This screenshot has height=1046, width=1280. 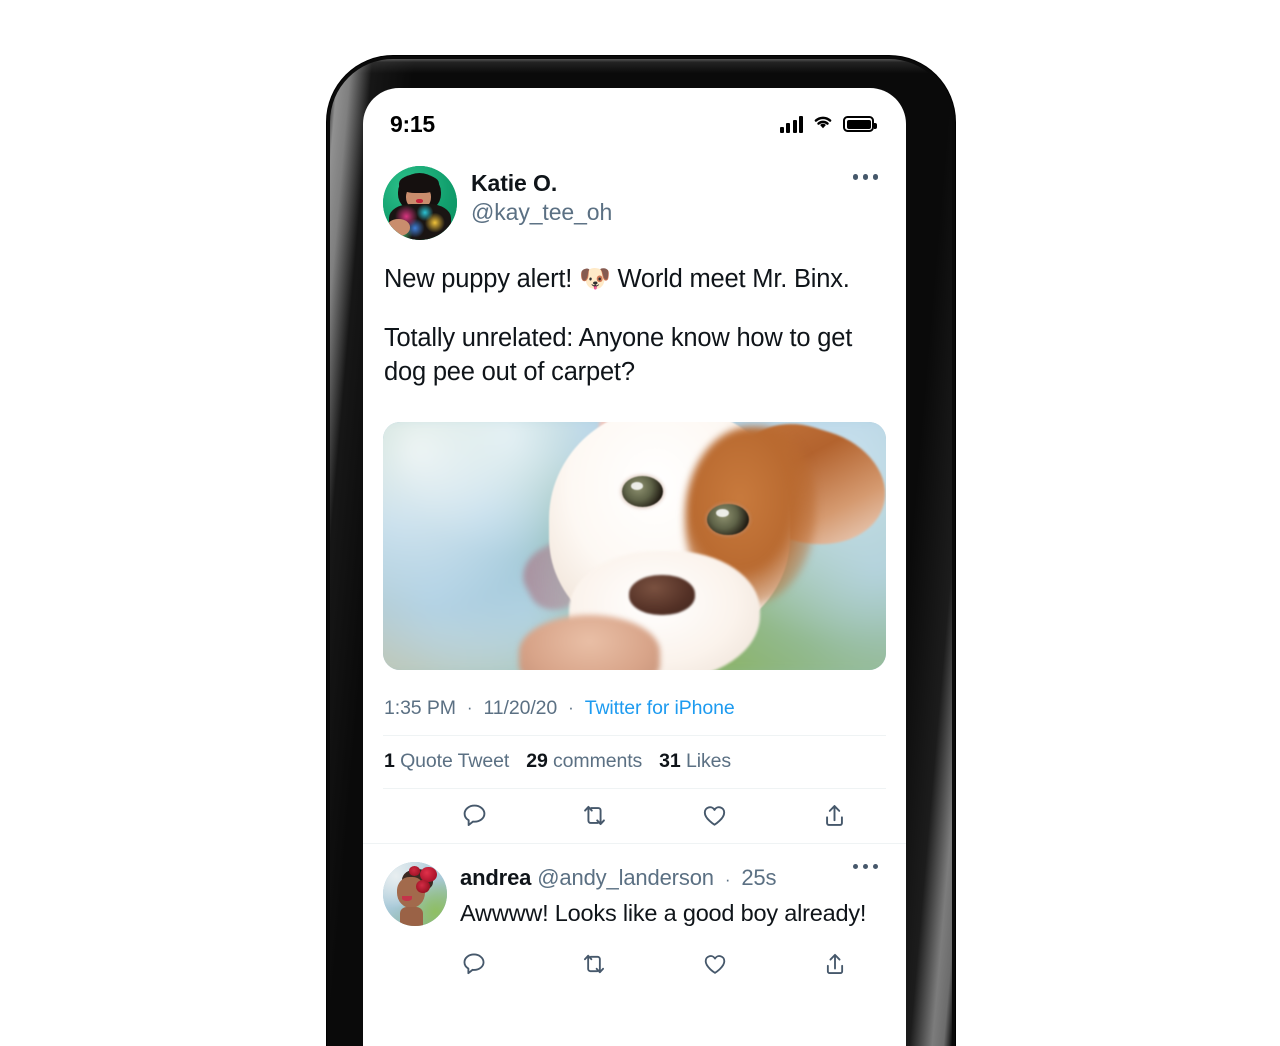 I want to click on author-handle: @kay_tee_oh, so click(x=542, y=212).